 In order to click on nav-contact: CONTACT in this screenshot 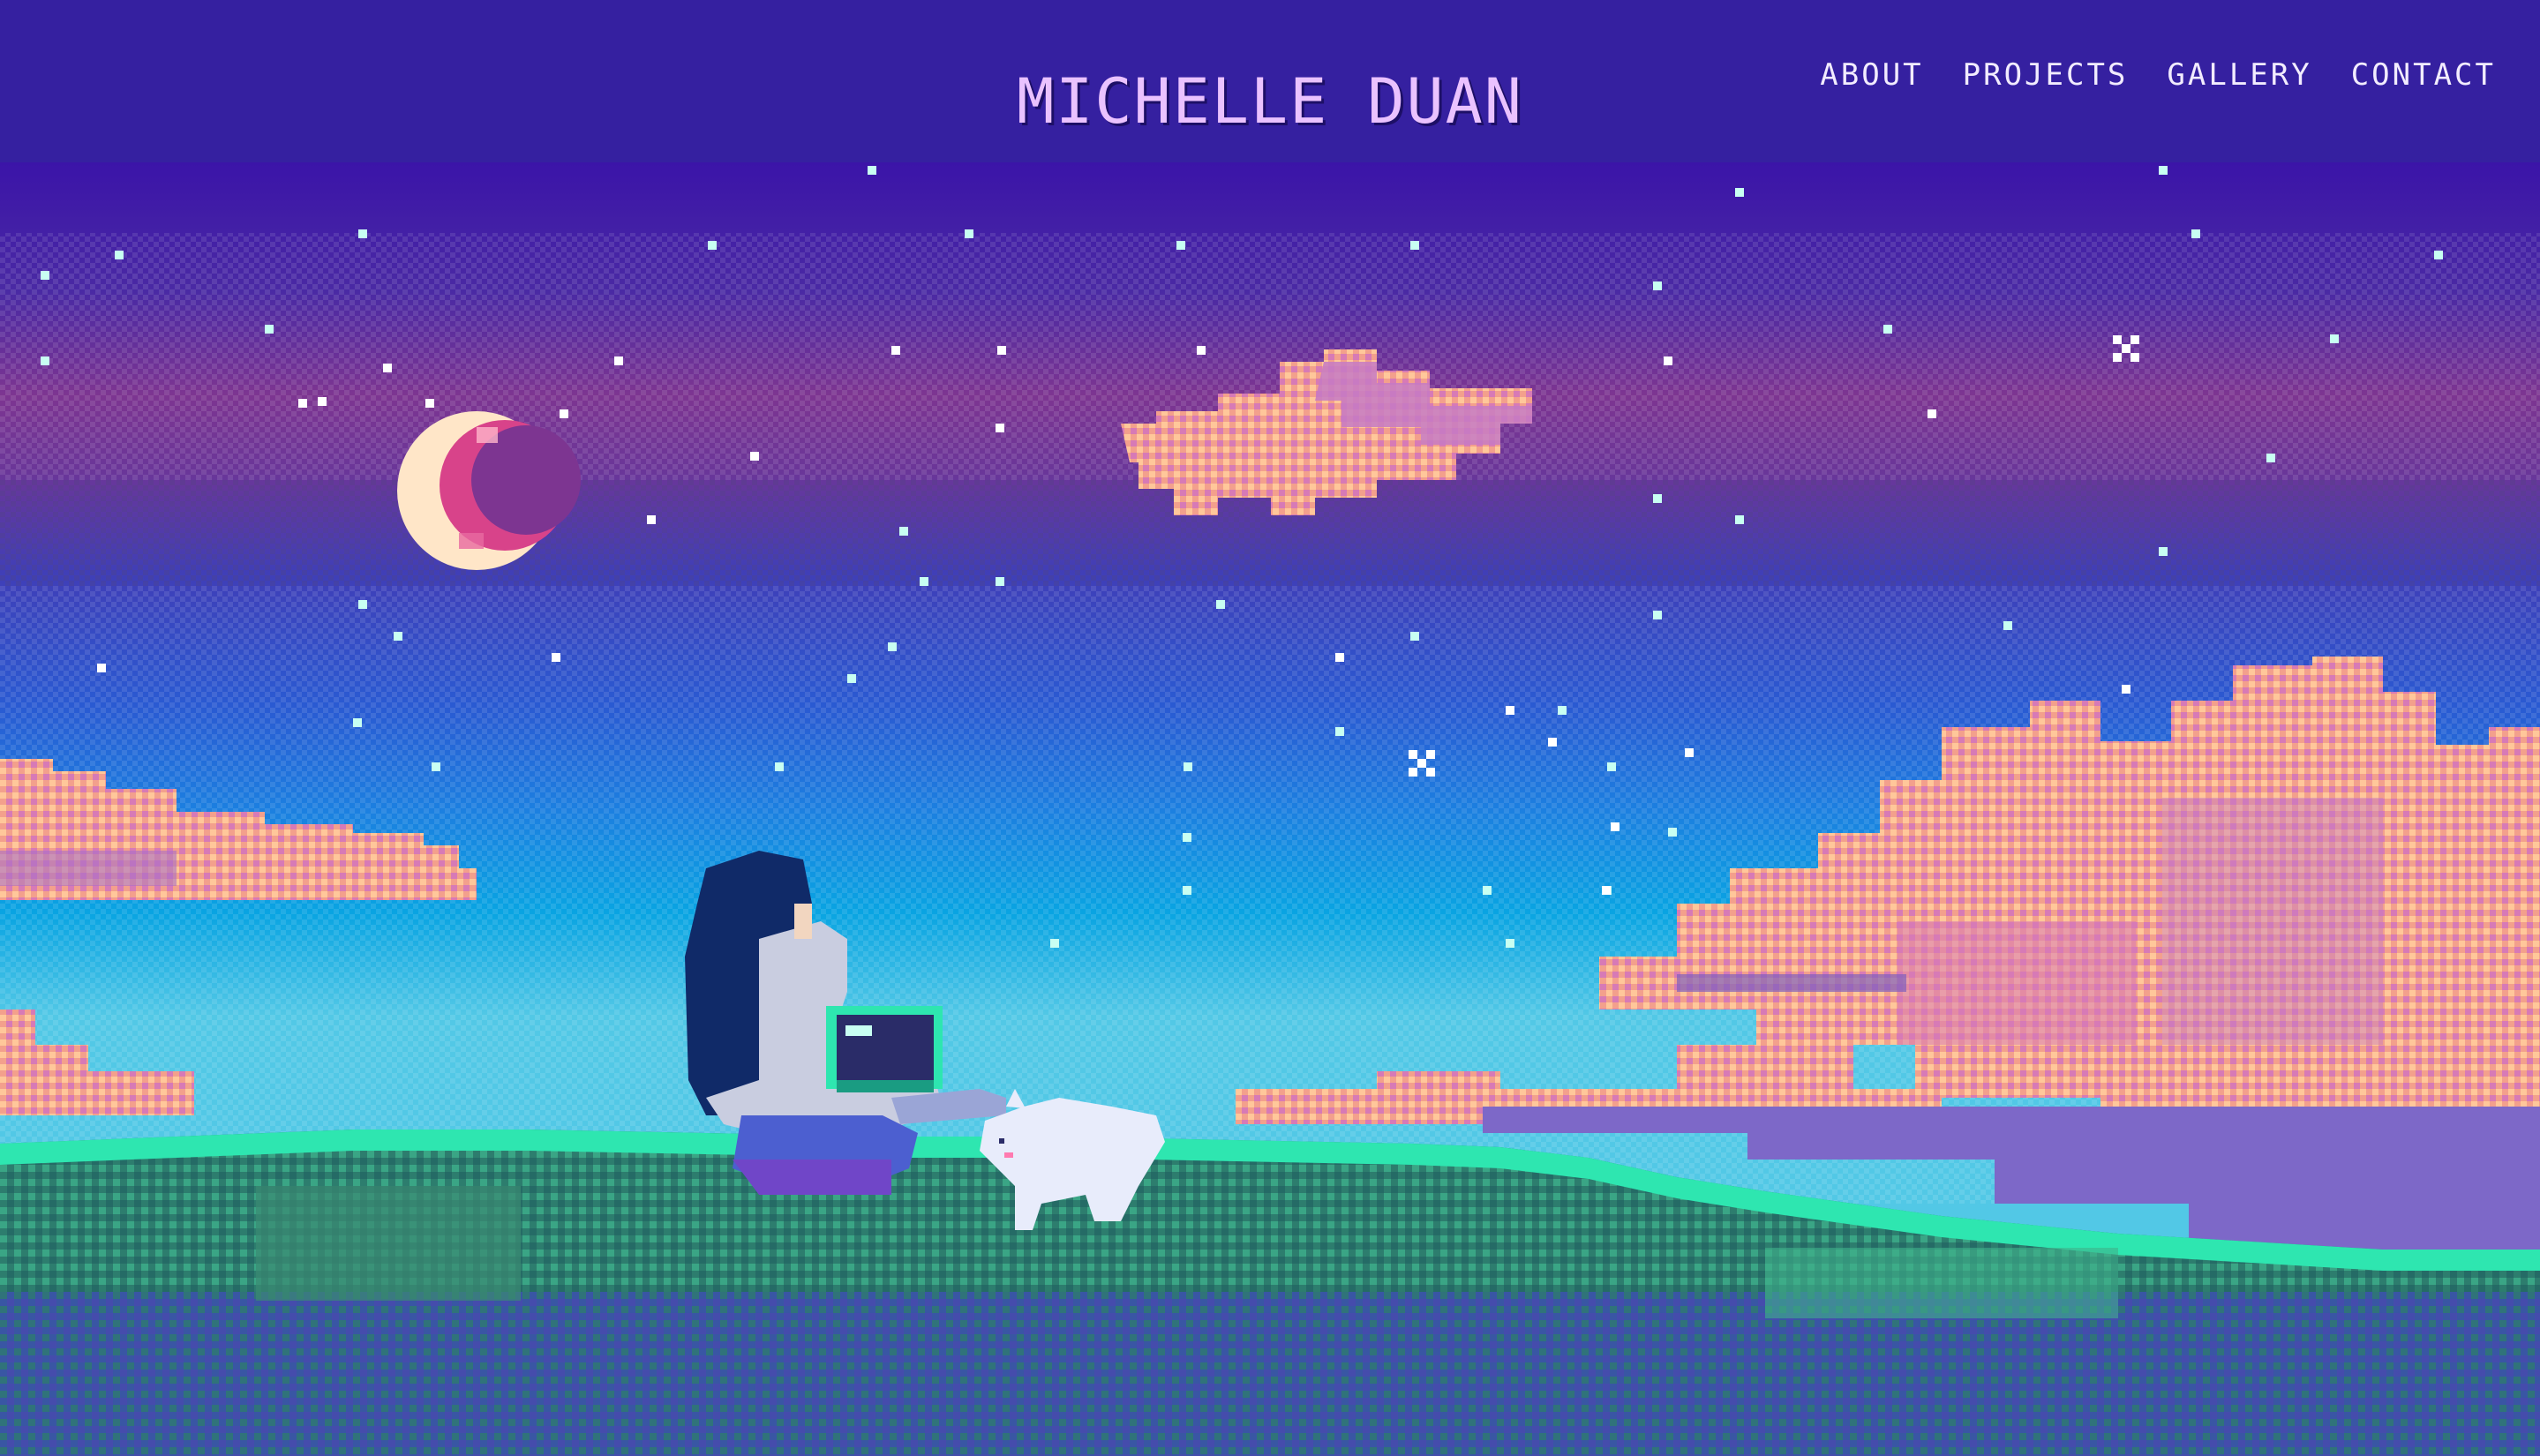, I will do `click(2423, 75)`.